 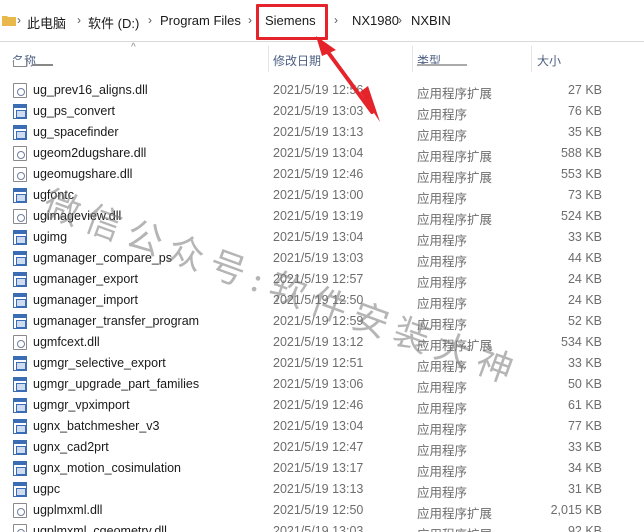 I want to click on file-name: ugmgr_upgrade_part_families, so click(x=116, y=384).